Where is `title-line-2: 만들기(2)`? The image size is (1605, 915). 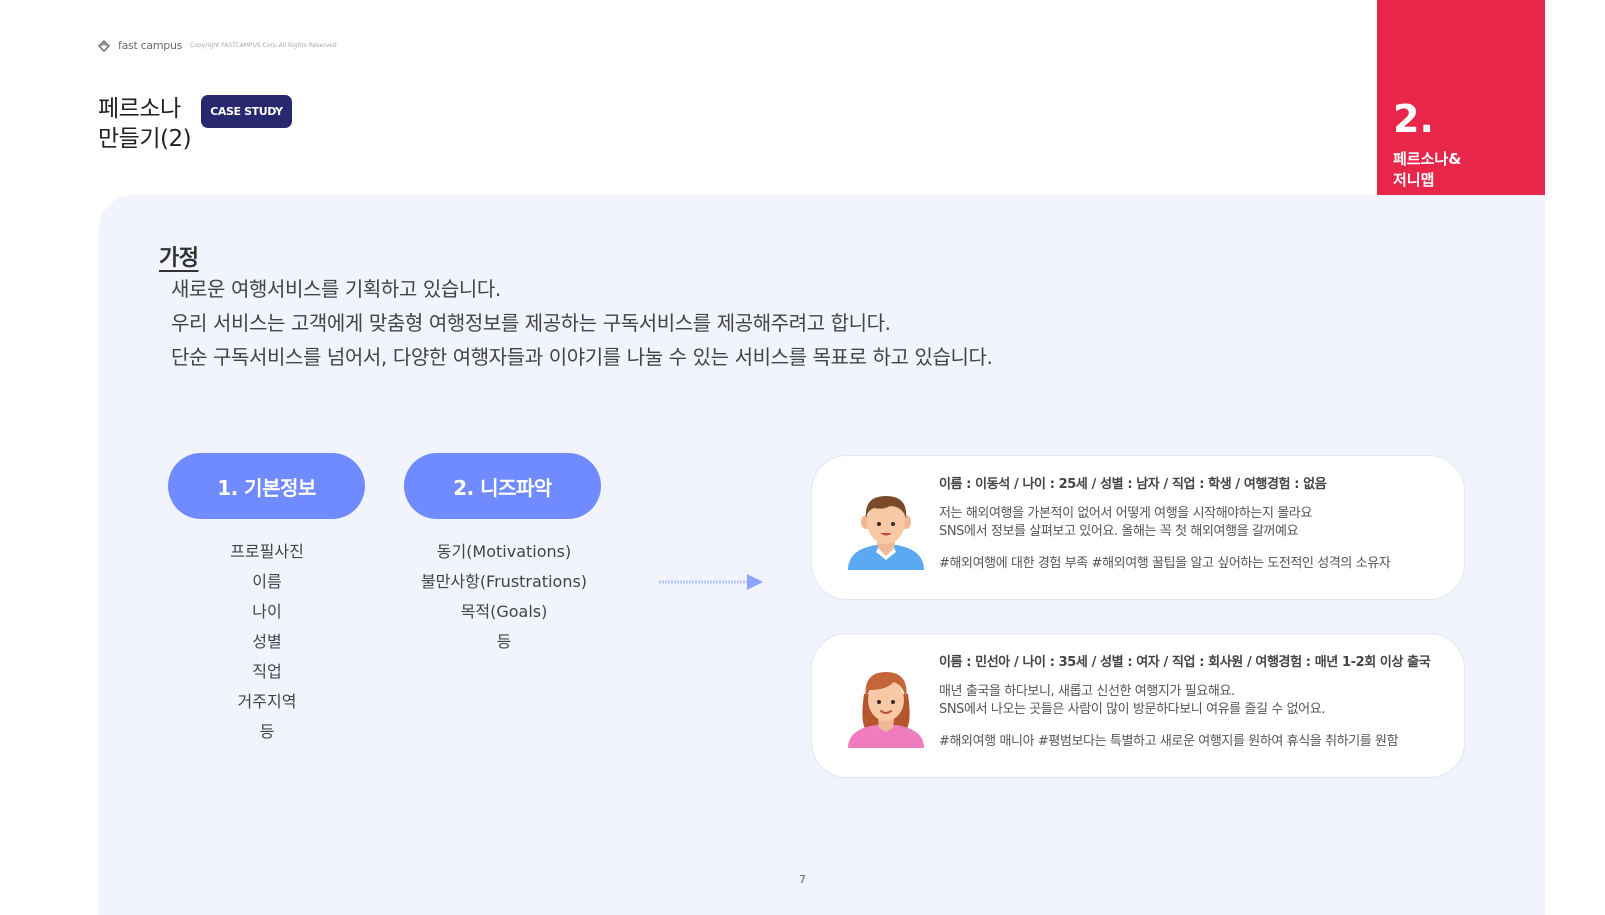
title-line-2: 만들기(2) is located at coordinates (145, 139).